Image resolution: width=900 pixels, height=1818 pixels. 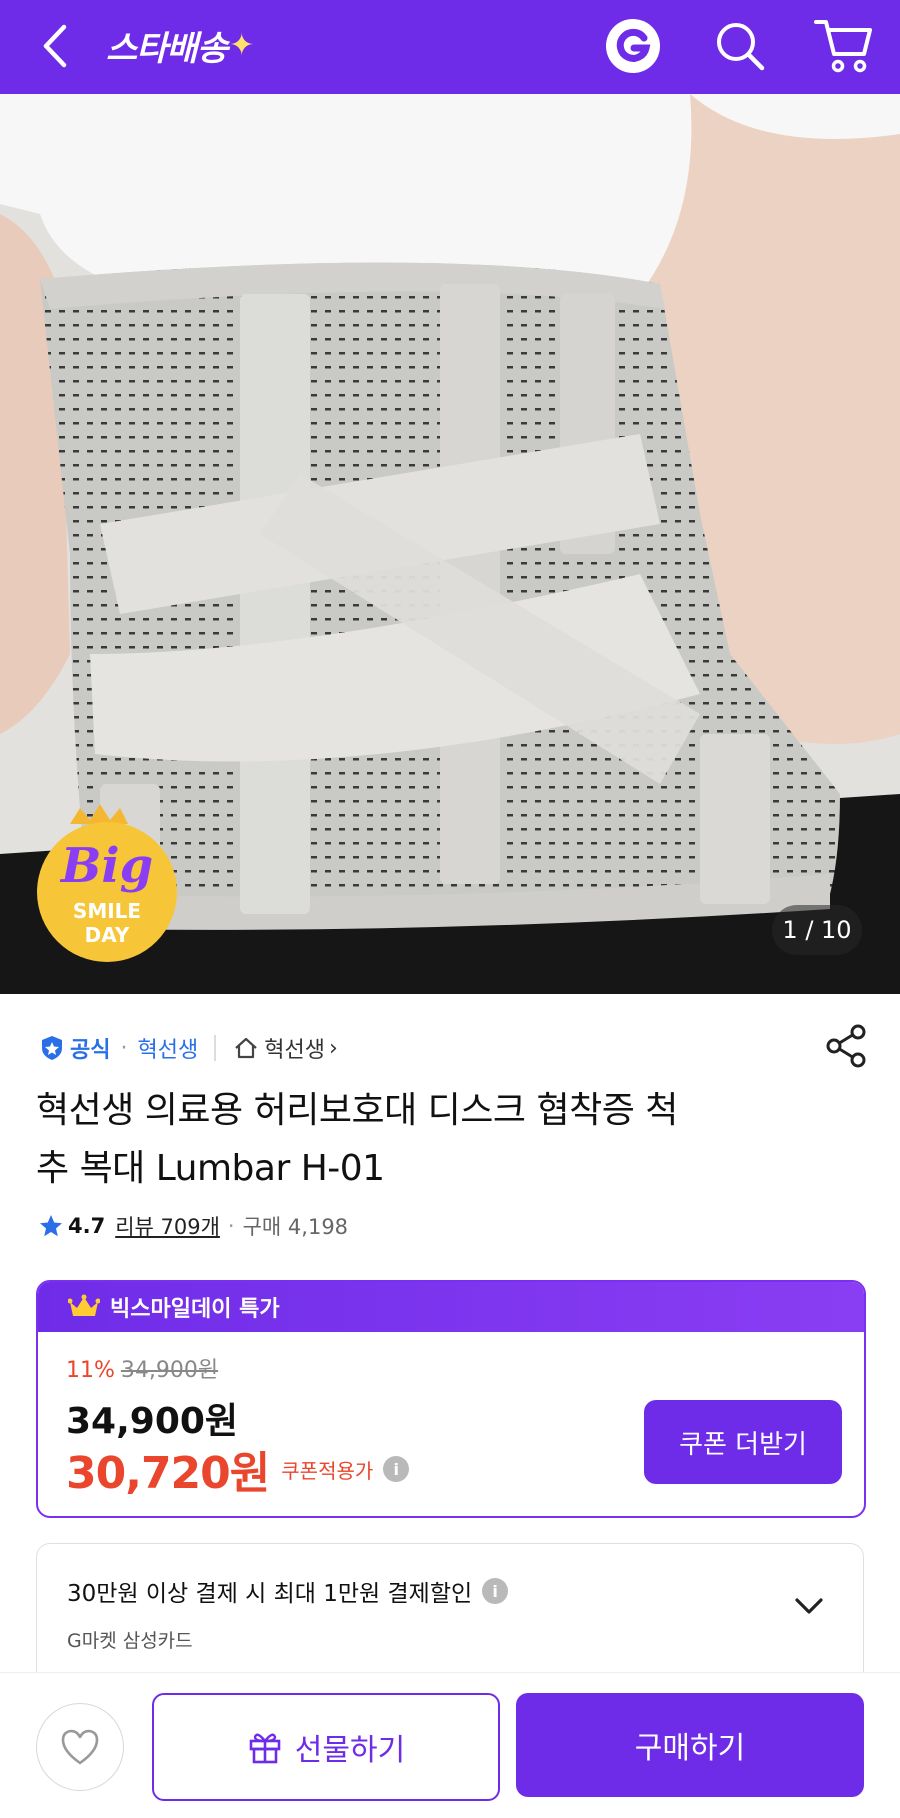 I want to click on discount-line: 11% 34,900원, so click(x=142, y=1368).